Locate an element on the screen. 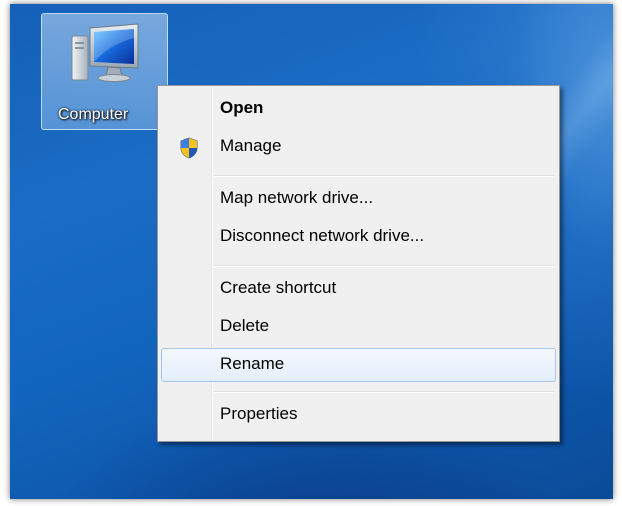 The height and width of the screenshot is (506, 622). menu-item-label: Delete is located at coordinates (245, 325).